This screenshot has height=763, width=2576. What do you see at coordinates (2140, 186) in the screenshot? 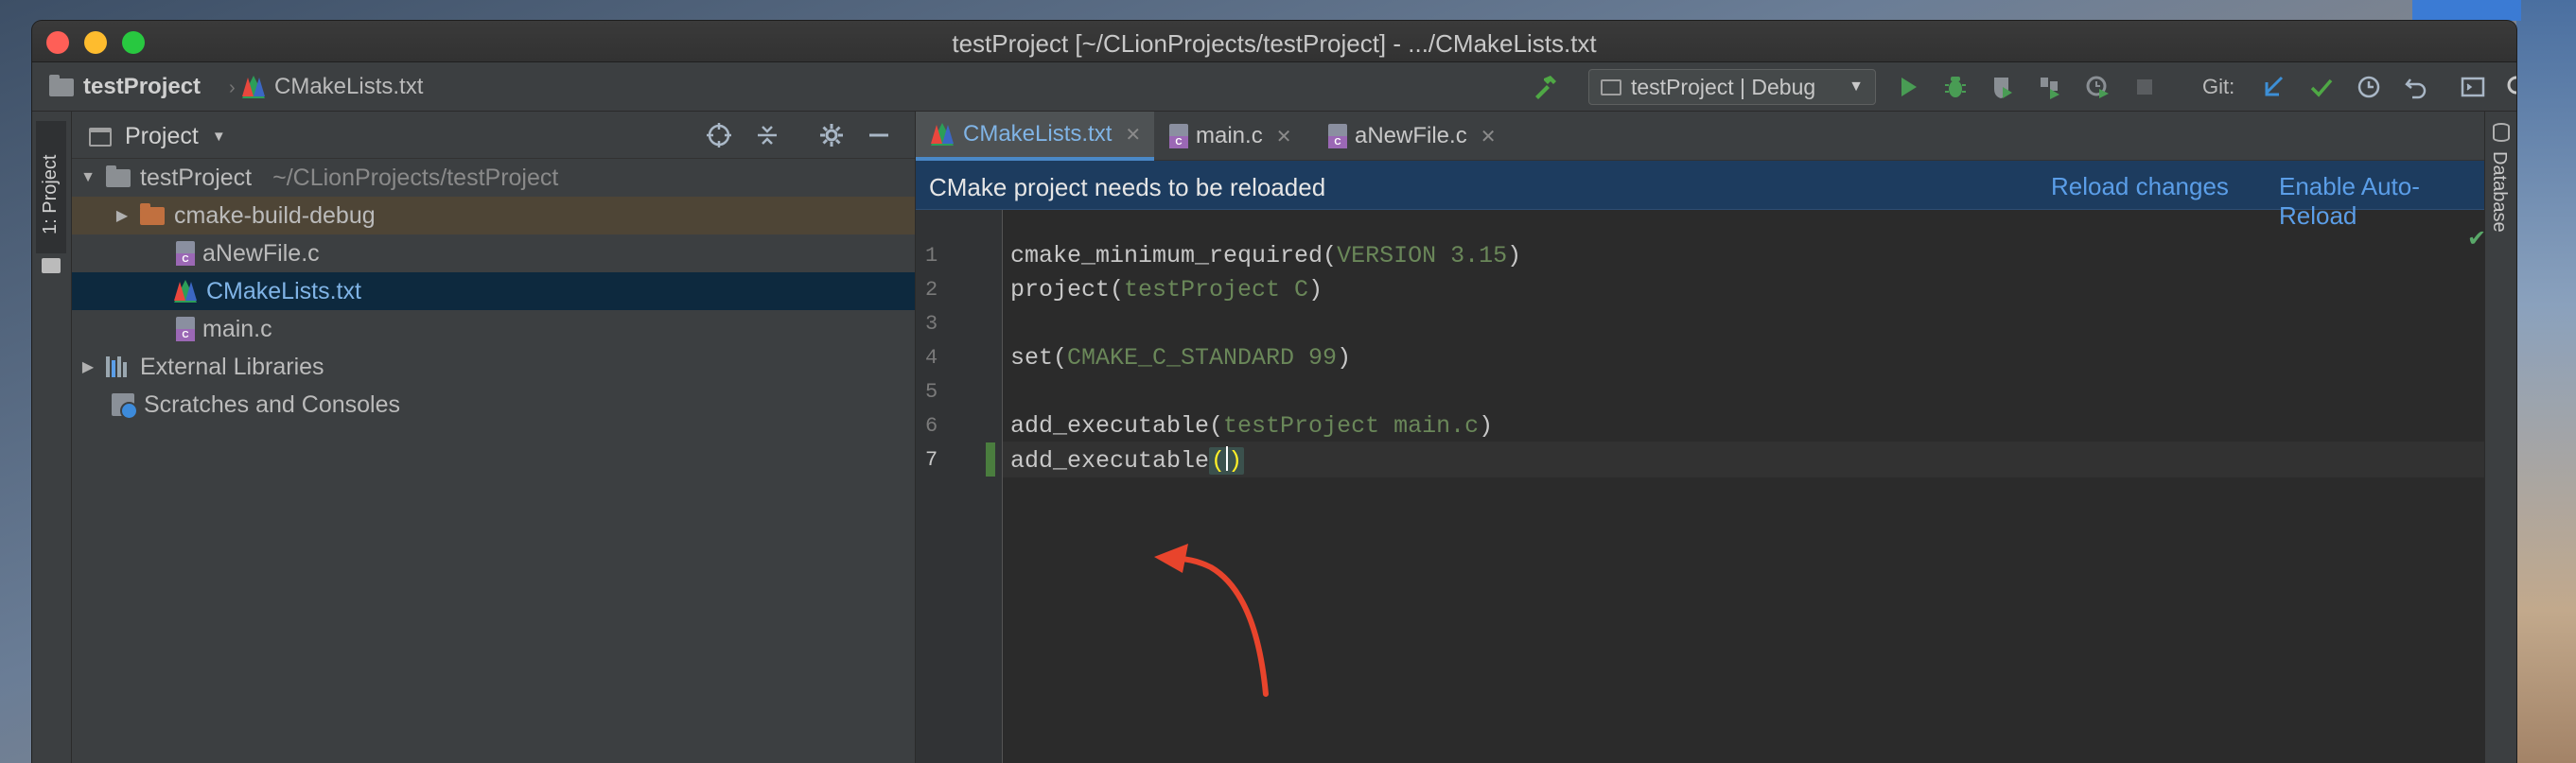
I see `reload-changes-link: Reload changes` at bounding box center [2140, 186].